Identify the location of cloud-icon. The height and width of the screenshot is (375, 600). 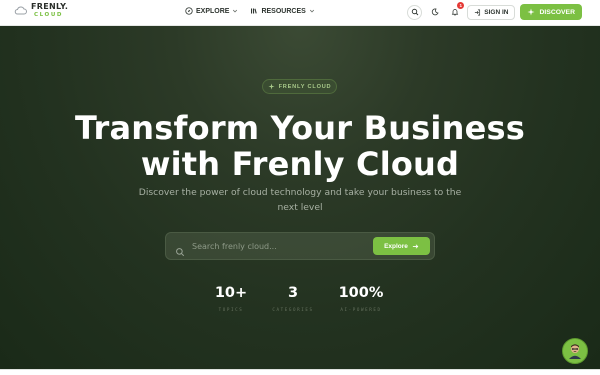
(20, 10).